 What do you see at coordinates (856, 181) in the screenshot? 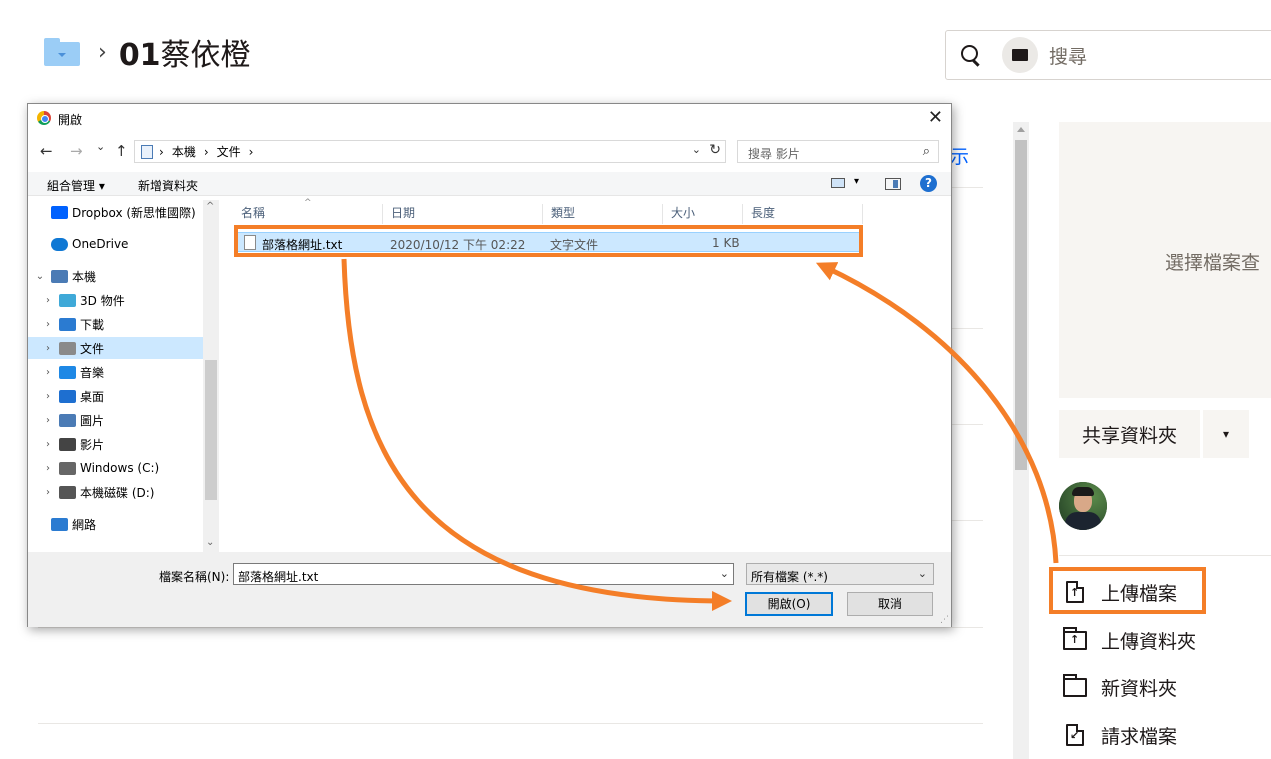
I see `view-dropdown-icon: ▾` at bounding box center [856, 181].